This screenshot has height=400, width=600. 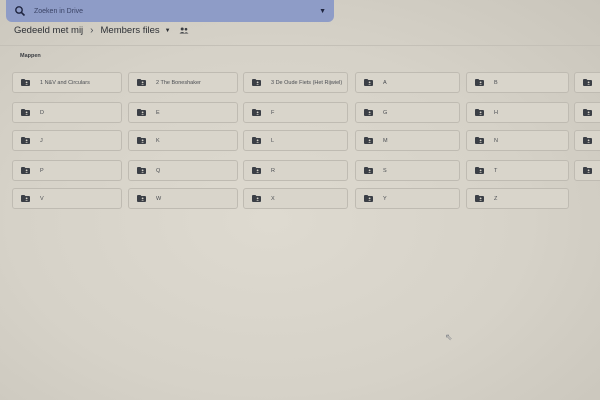 What do you see at coordinates (48, 30) in the screenshot?
I see `breadcrumb-parent: Gedeeld met mij` at bounding box center [48, 30].